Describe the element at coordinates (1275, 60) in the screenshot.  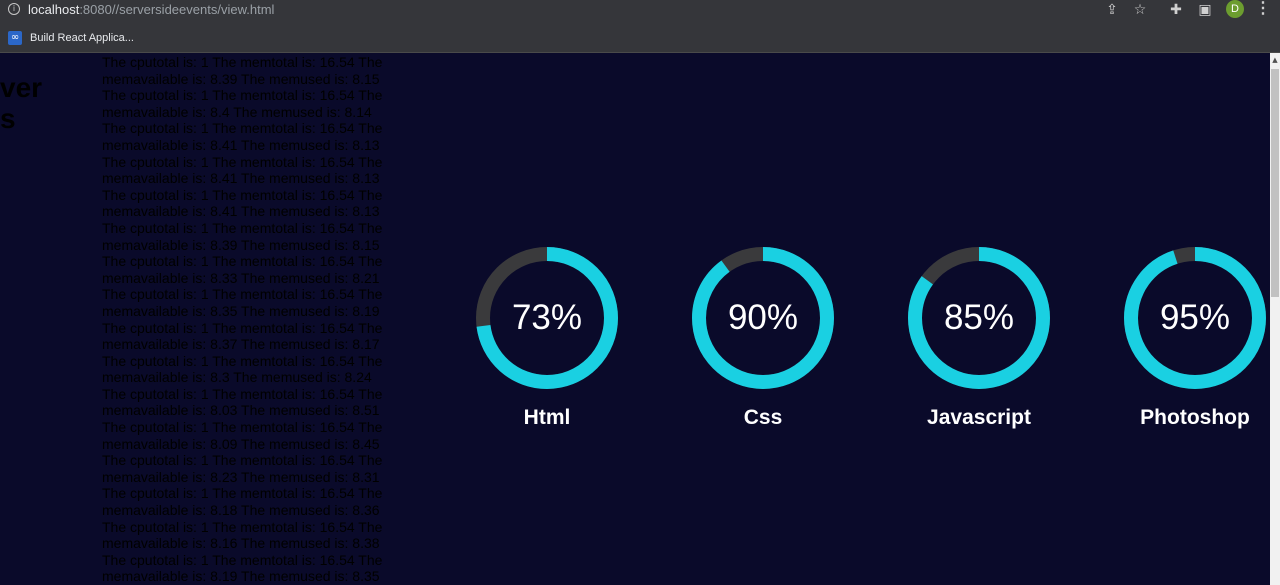
I see `scroll-up-icon: ▲` at that location.